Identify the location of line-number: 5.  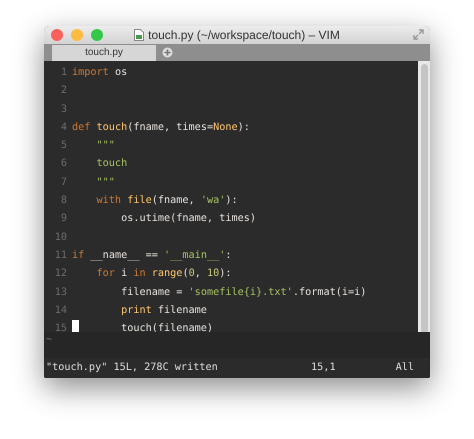
(64, 146).